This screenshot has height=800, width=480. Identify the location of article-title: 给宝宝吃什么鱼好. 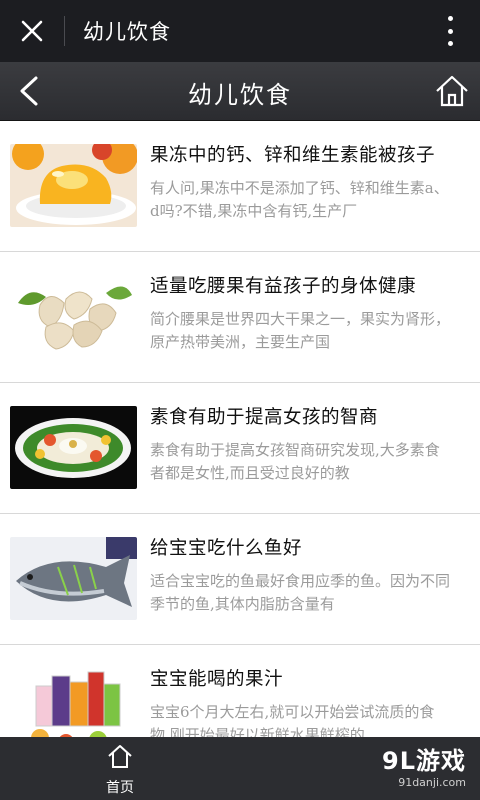
(226, 548).